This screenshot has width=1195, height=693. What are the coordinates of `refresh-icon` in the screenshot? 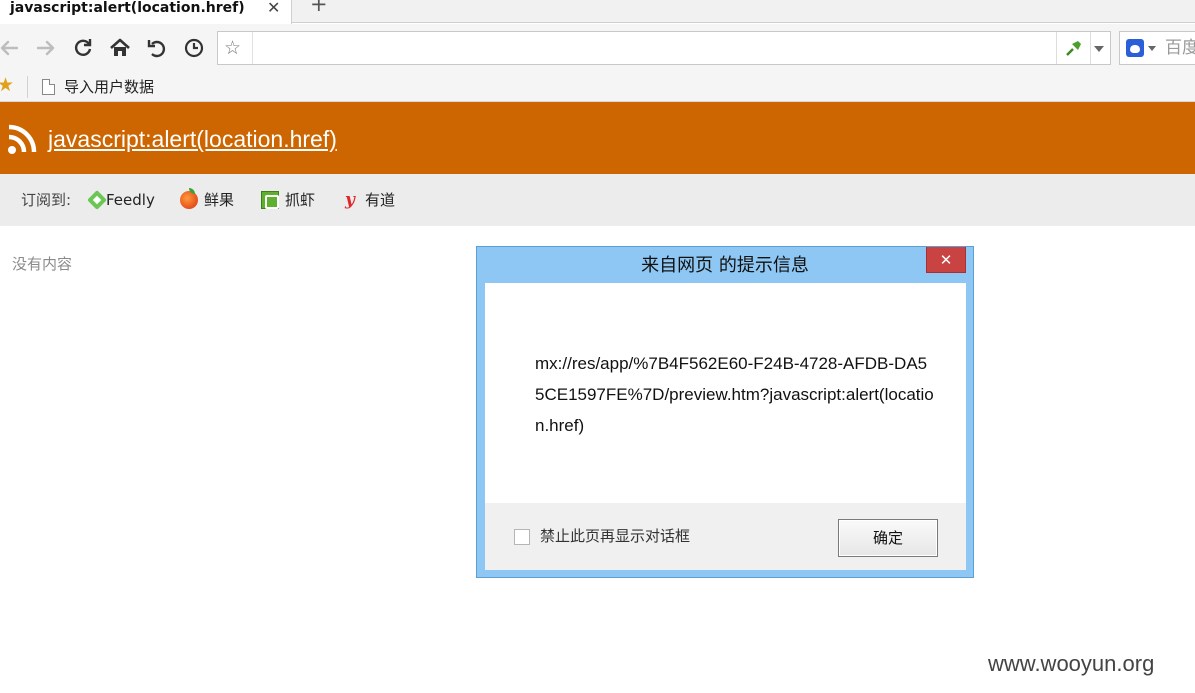 It's located at (83, 48).